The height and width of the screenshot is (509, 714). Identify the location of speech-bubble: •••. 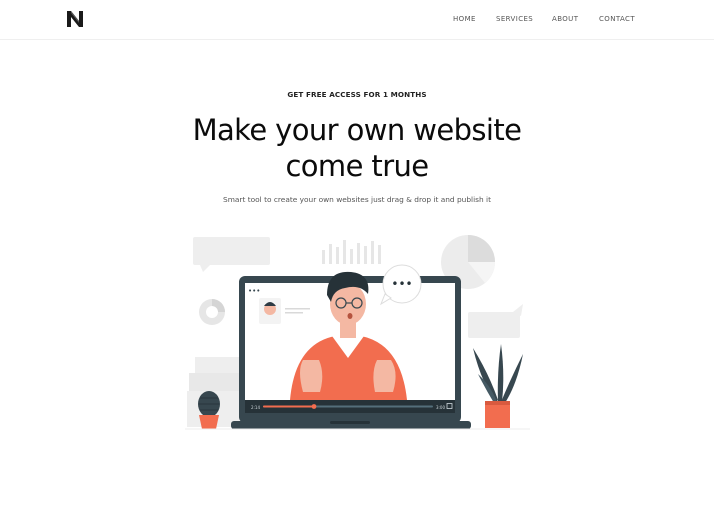
(400, 285).